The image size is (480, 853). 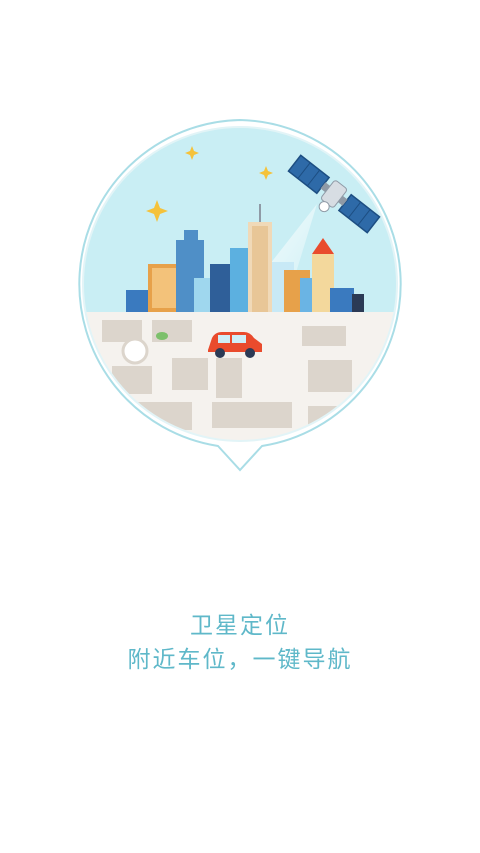 What do you see at coordinates (240, 626) in the screenshot?
I see `splash-title: 卫星定位` at bounding box center [240, 626].